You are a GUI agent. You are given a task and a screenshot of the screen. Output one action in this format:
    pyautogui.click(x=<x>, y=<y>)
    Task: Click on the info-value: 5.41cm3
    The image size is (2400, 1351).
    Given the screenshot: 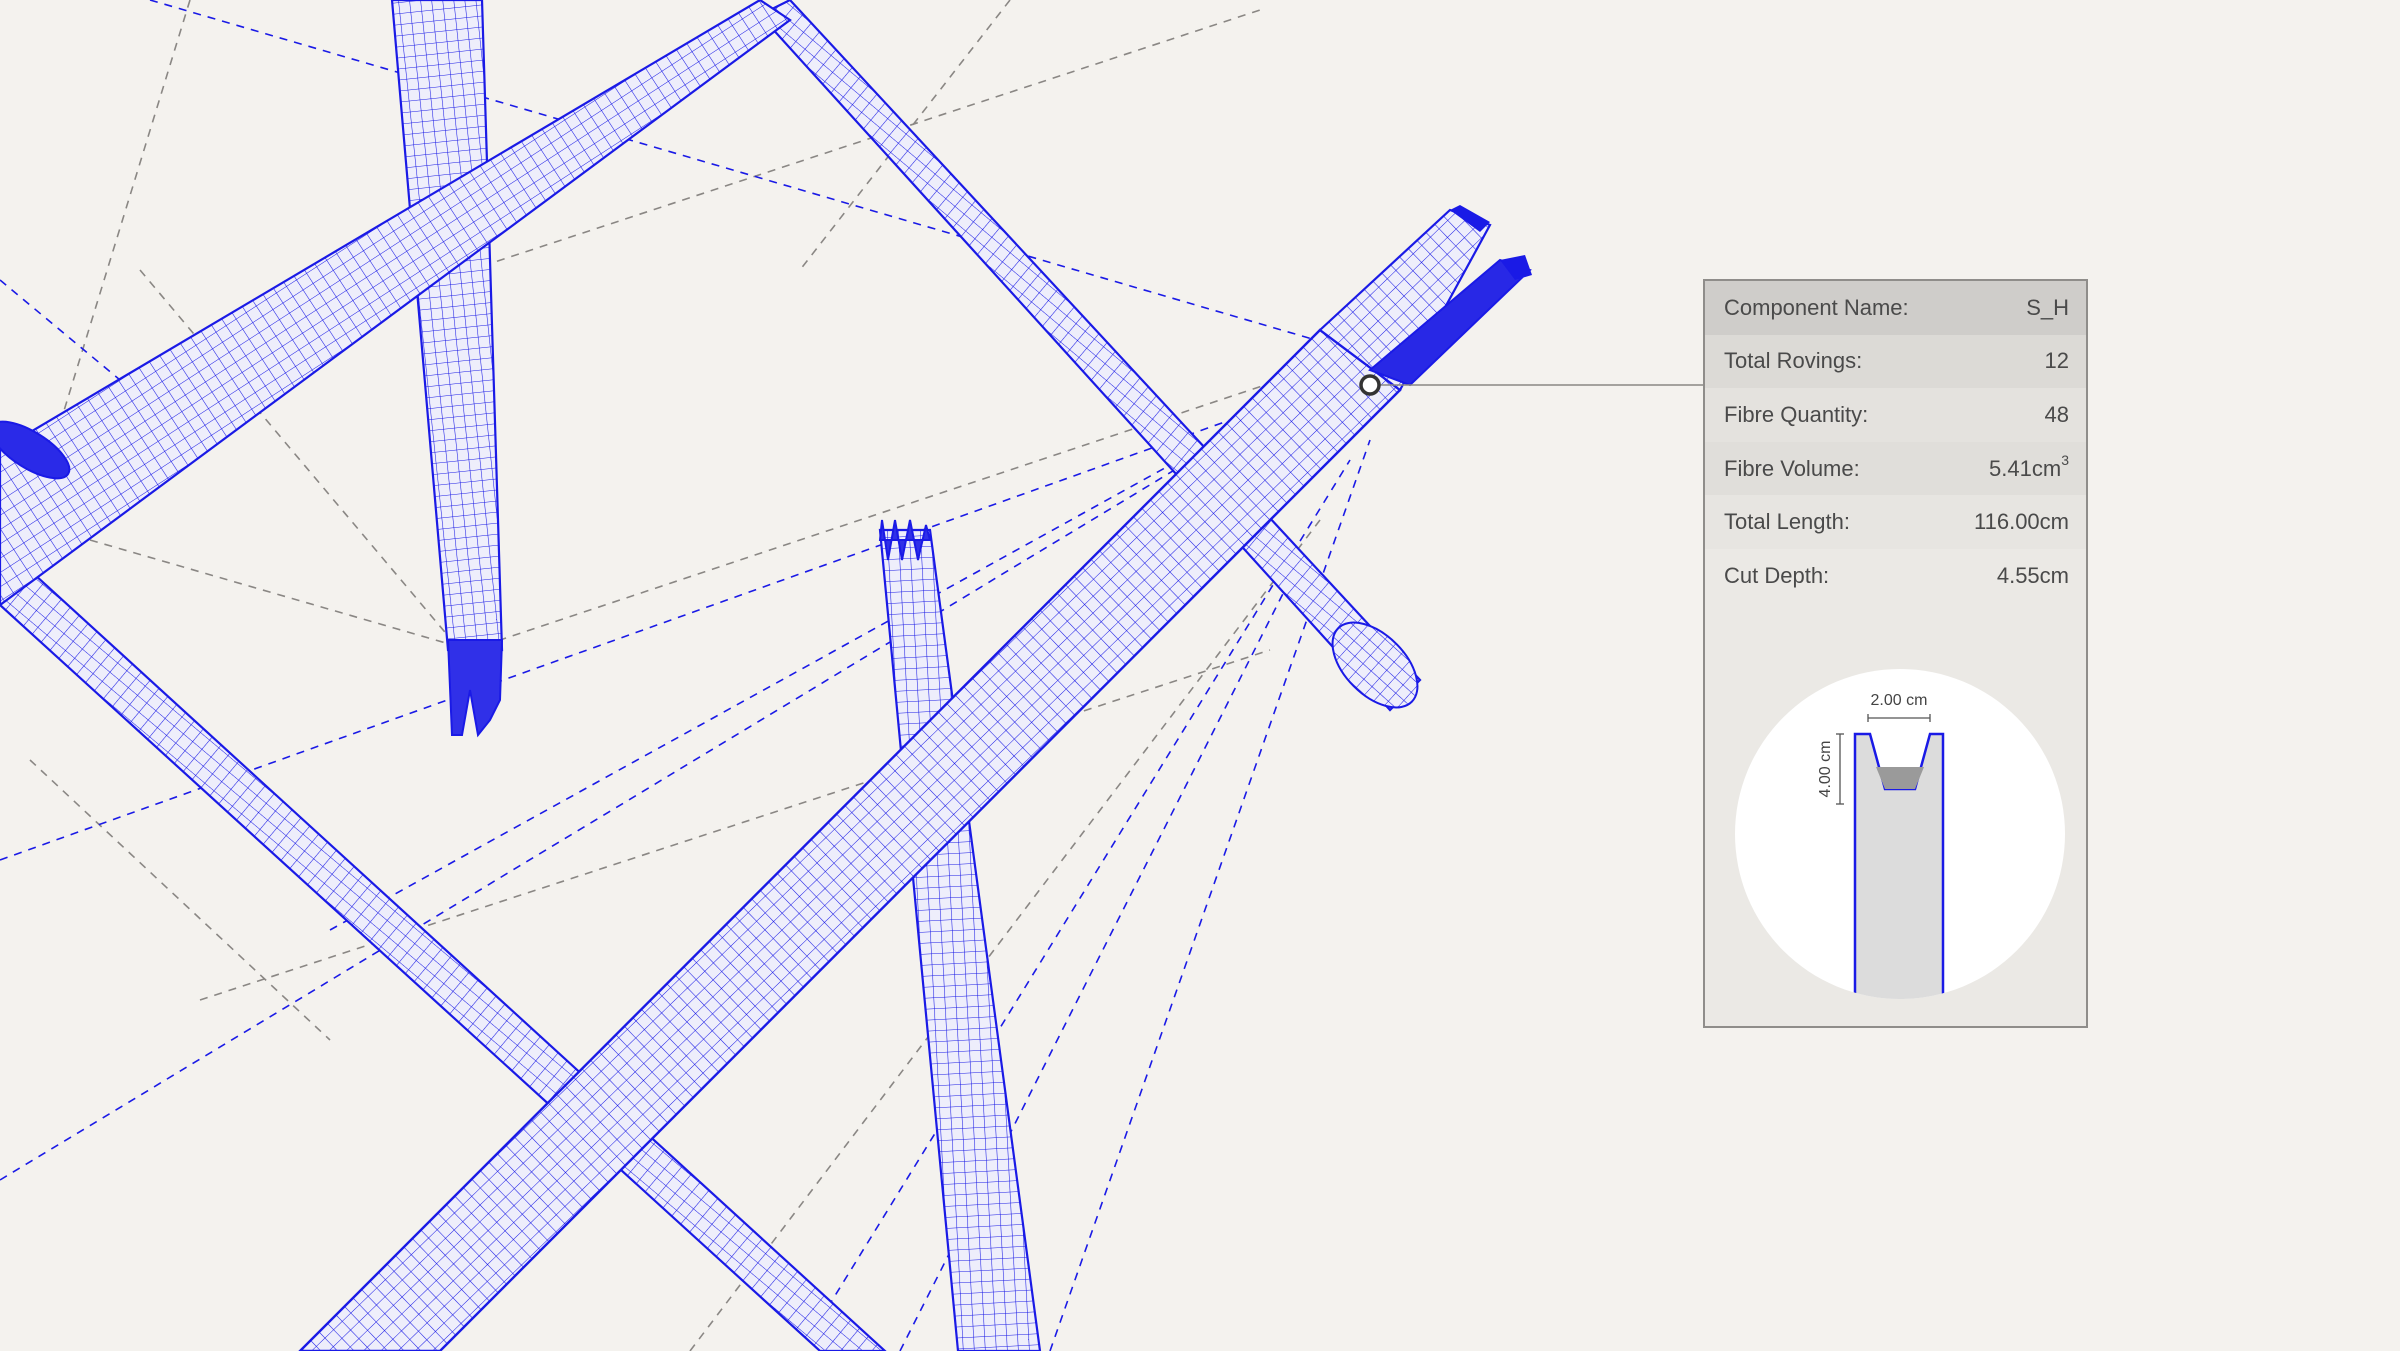 What is the action you would take?
    pyautogui.click(x=2029, y=467)
    